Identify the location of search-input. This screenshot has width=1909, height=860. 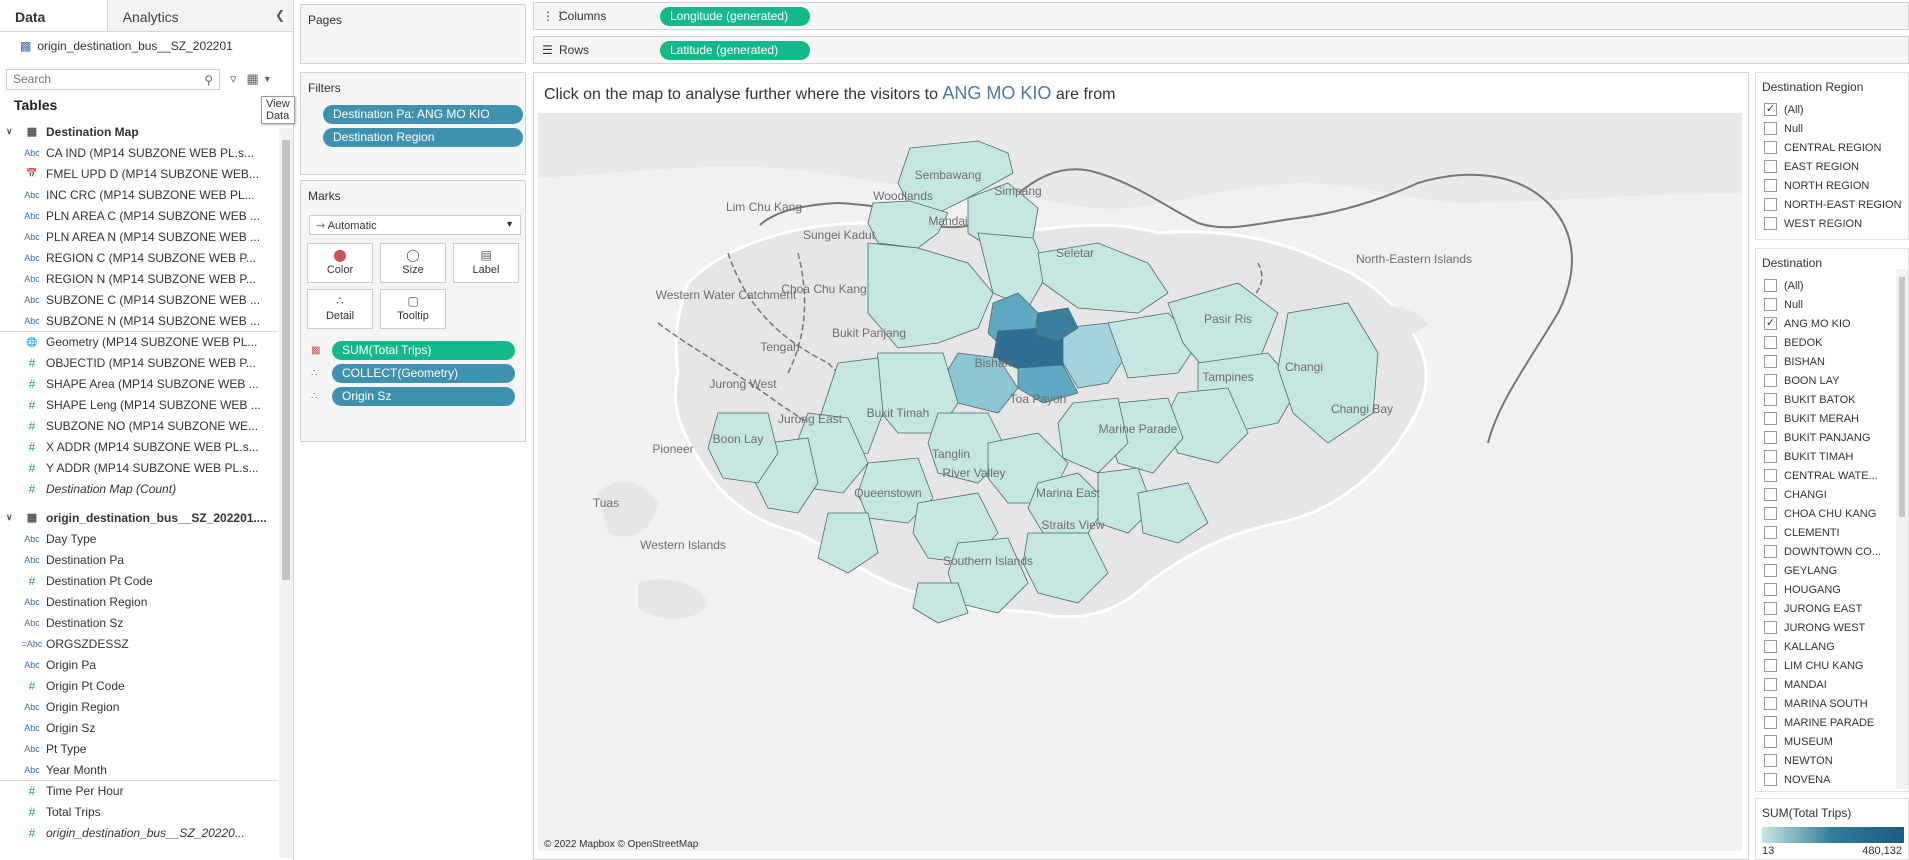
(103, 78).